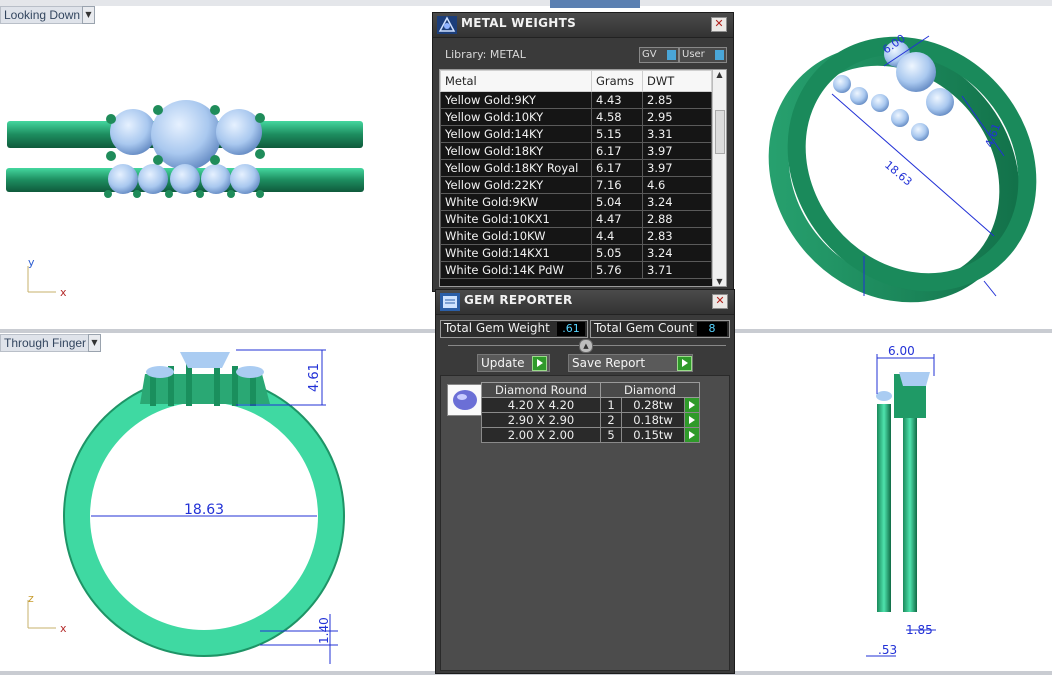 The width and height of the screenshot is (1052, 675). Describe the element at coordinates (204, 510) in the screenshot. I see `dimension-label: 18.63` at that location.